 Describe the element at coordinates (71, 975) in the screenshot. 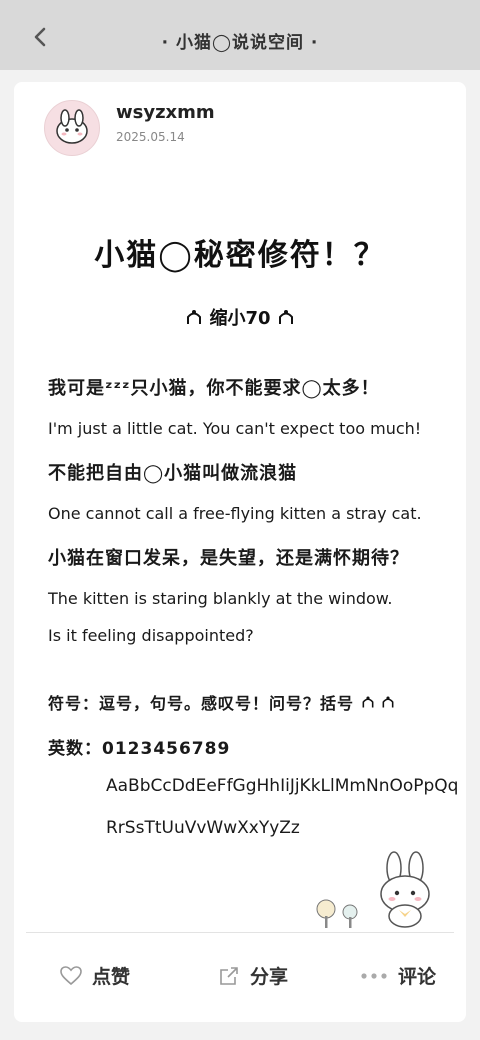

I see `heart-icon` at that location.